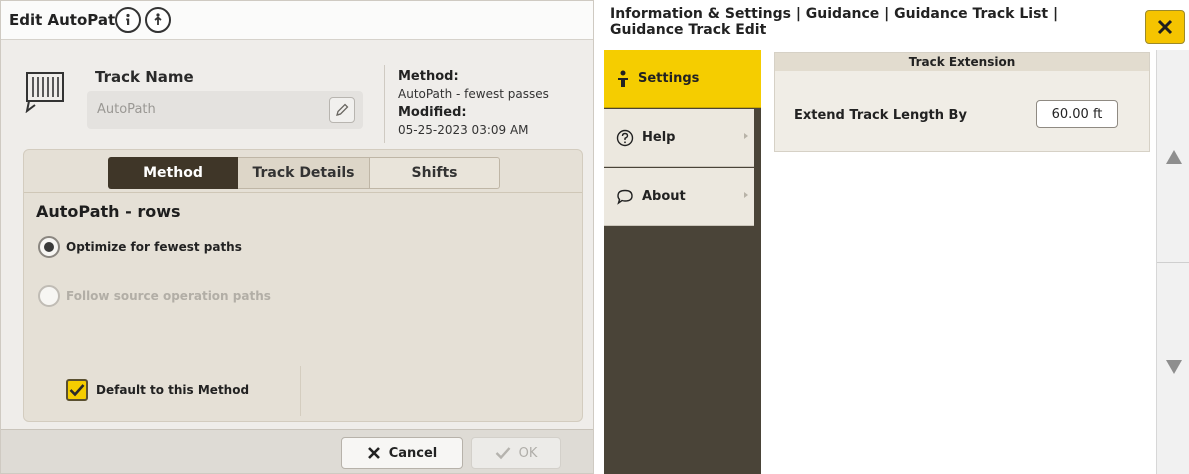 The image size is (1189, 474). I want to click on track-name-field: AutoPath, so click(225, 110).